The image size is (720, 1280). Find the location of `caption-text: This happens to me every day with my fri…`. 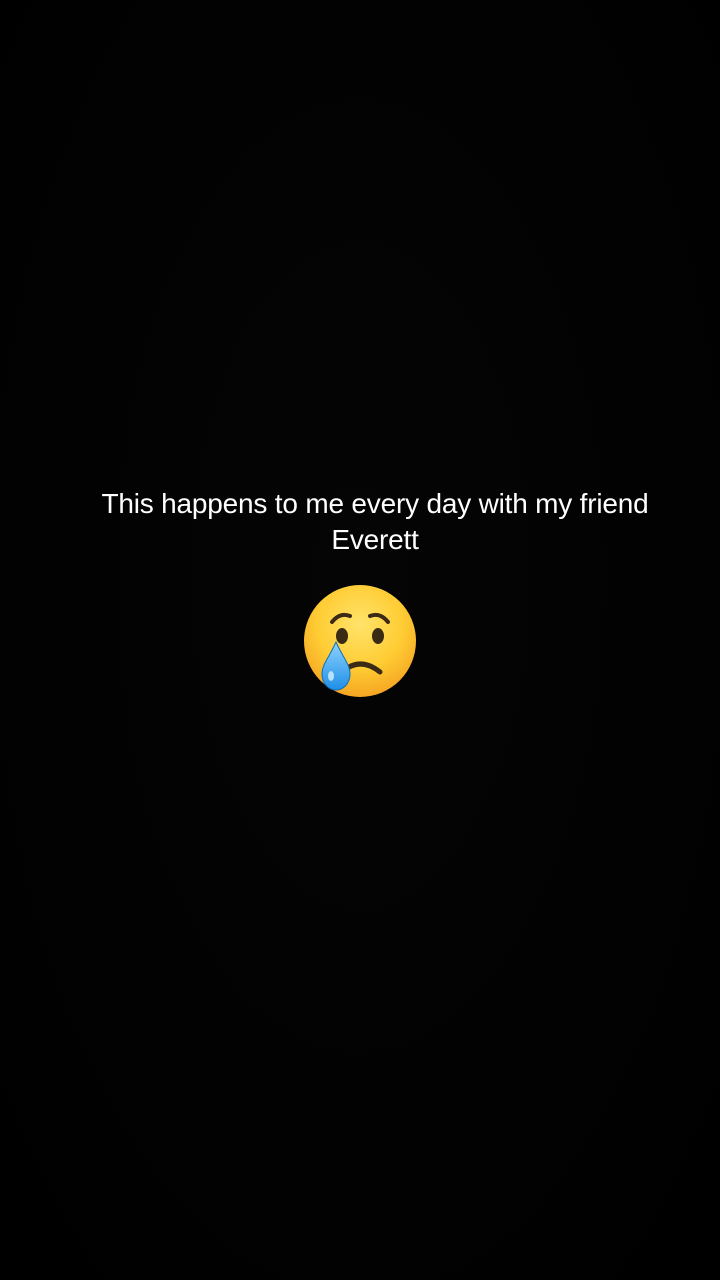

caption-text: This happens to me every day with my fri… is located at coordinates (375, 521).